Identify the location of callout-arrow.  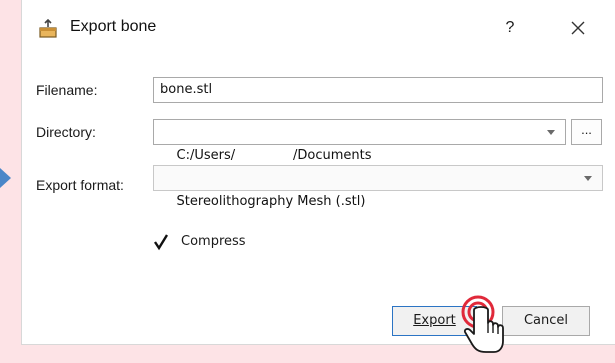
(5, 178).